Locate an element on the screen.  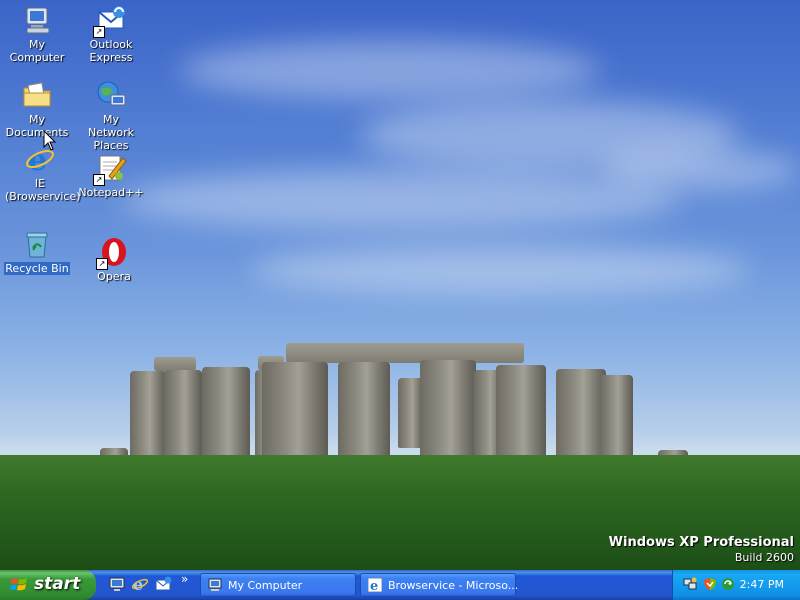
notepadpp-icon: ↗ is located at coordinates (110, 169).